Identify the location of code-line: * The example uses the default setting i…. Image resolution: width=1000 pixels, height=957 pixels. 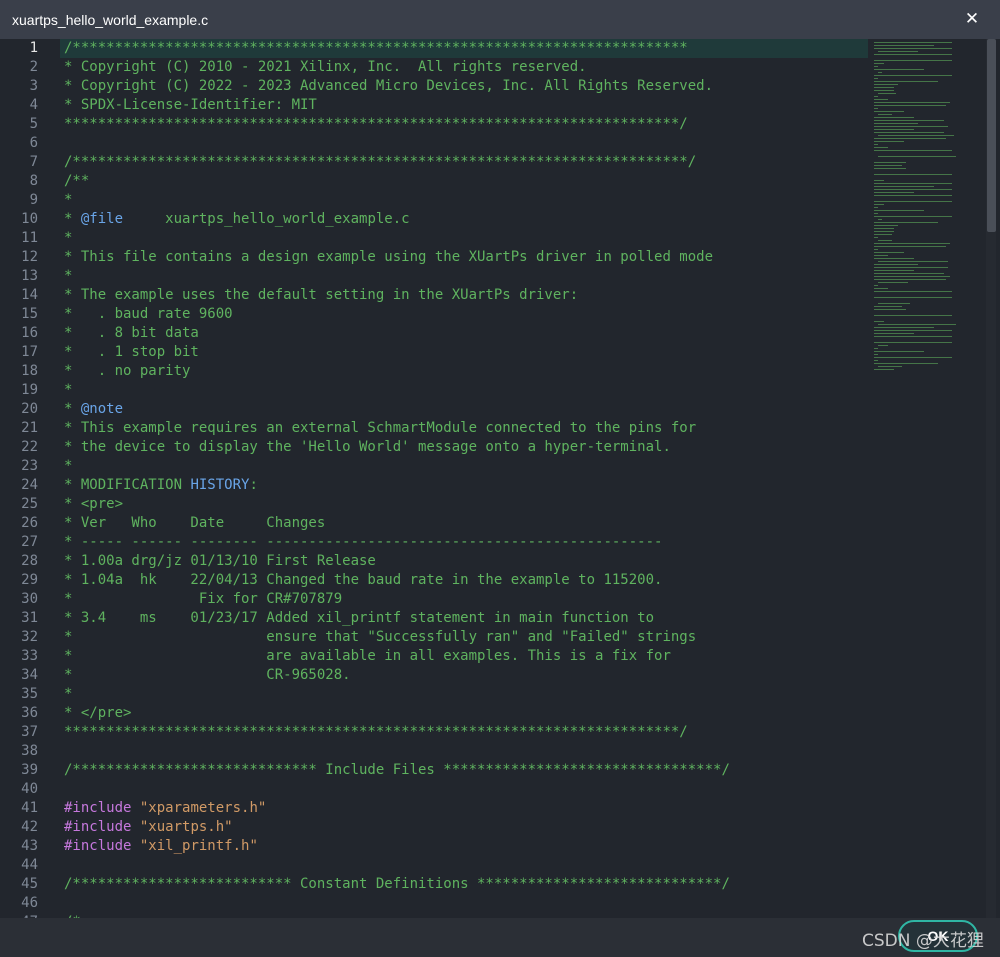
(321, 295).